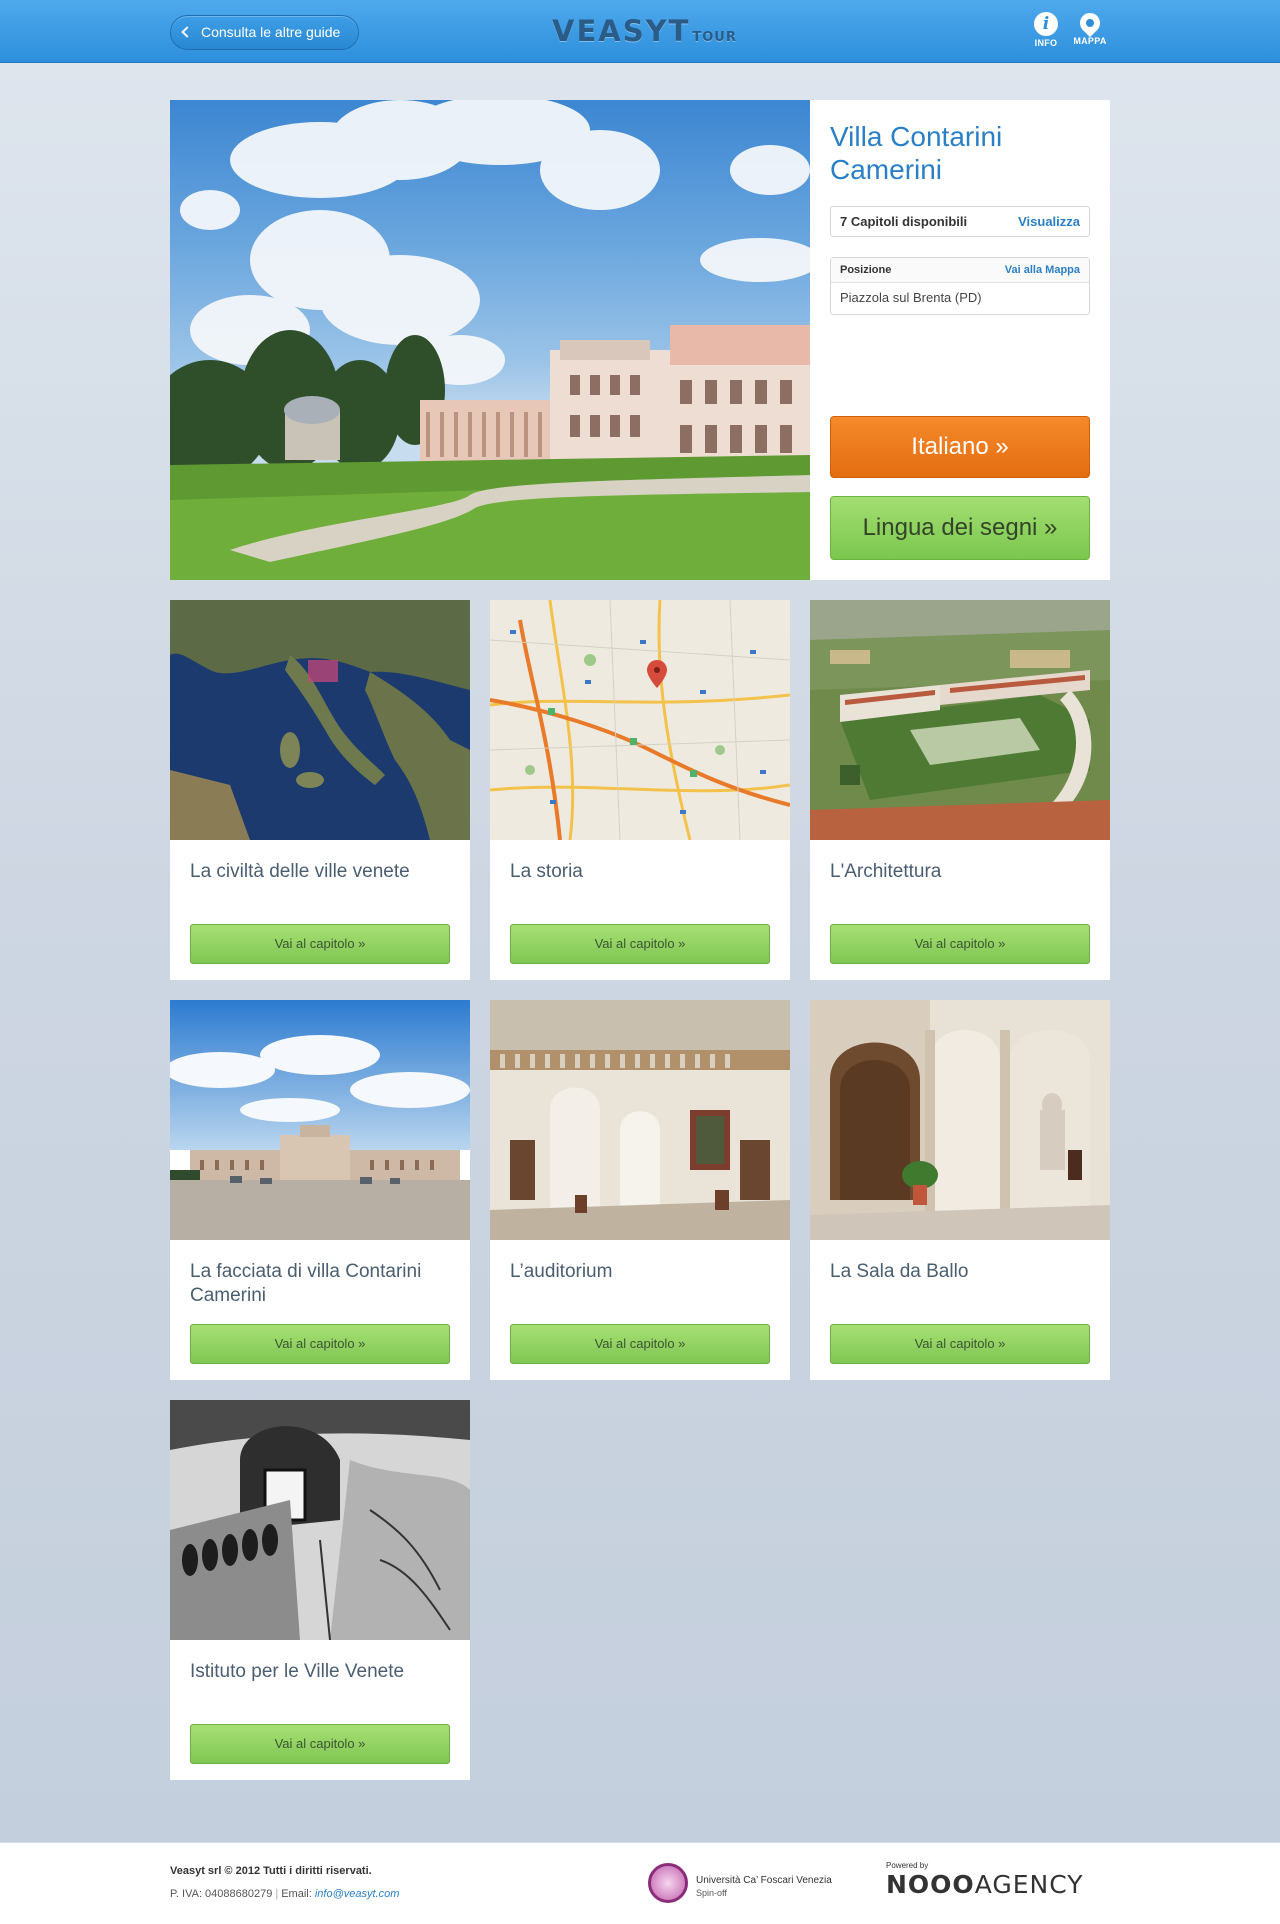 The image size is (1280, 1924). I want to click on chapter-card: L’auditorium Vai al capitolo », so click(640, 1190).